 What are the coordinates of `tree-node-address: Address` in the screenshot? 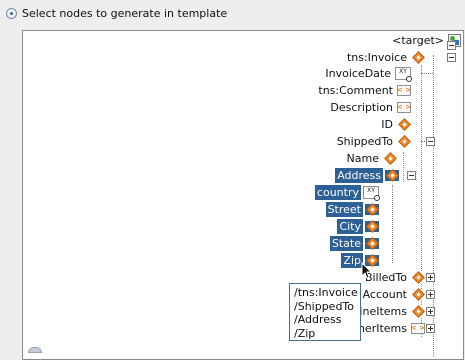 It's located at (367, 175).